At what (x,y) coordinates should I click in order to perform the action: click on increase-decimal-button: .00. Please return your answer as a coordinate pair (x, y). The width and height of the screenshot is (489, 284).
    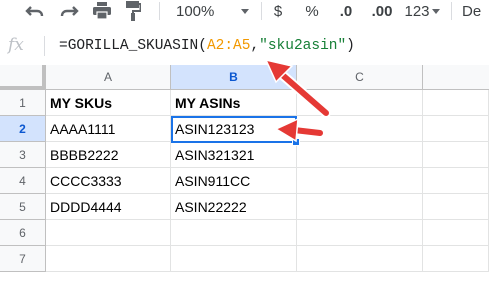
    Looking at the image, I should click on (382, 11).